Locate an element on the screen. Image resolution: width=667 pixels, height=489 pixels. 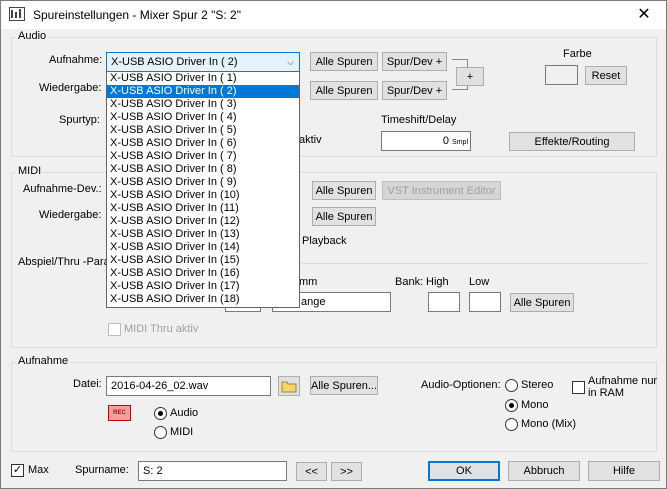
aufnahme-device-select: X-USB ASIO Driver In ( 2) ⌵ is located at coordinates (203, 62).